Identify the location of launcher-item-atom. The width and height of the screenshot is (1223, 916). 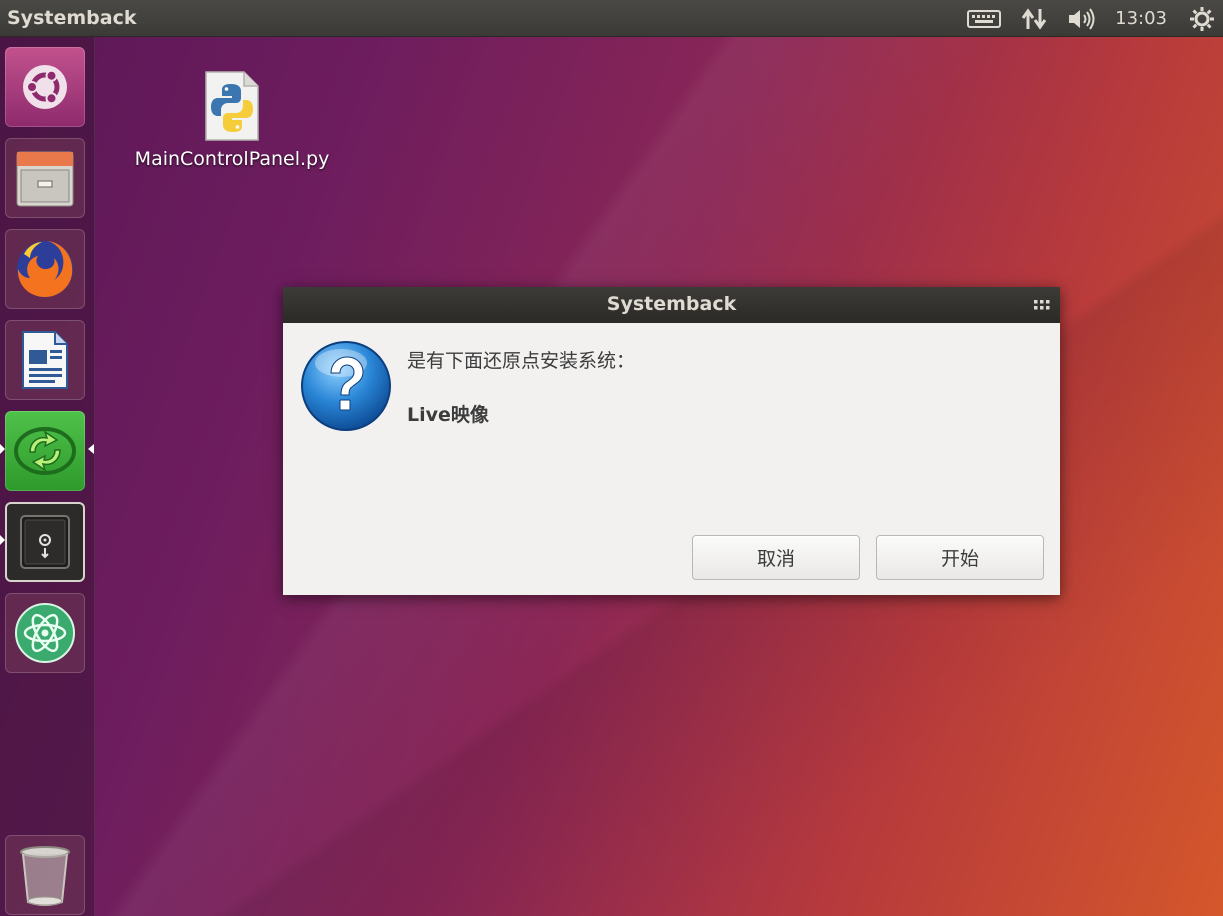
(45, 633).